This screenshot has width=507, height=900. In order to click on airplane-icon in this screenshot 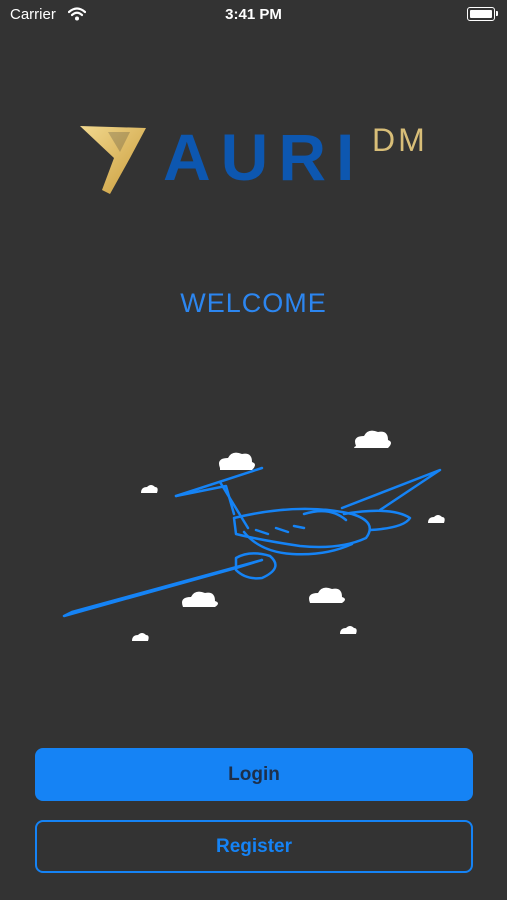, I will do `click(252, 542)`.